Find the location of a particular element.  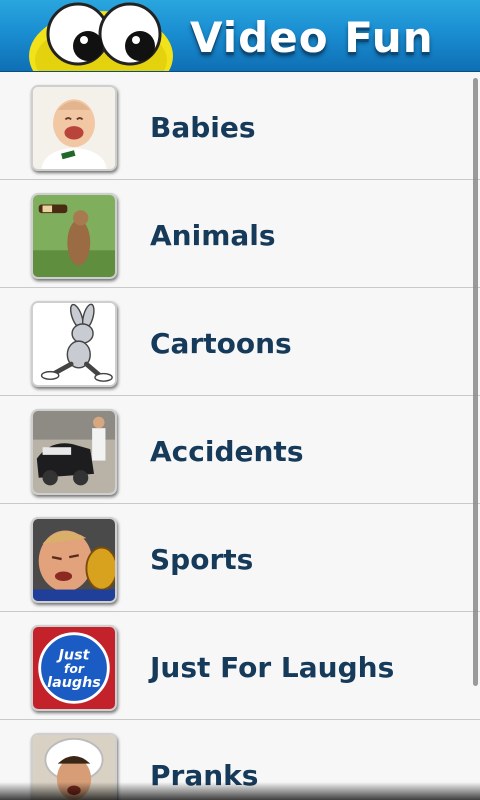

list-item-just-for-laughs: Just for laughs Just For Laughs is located at coordinates (240, 666).